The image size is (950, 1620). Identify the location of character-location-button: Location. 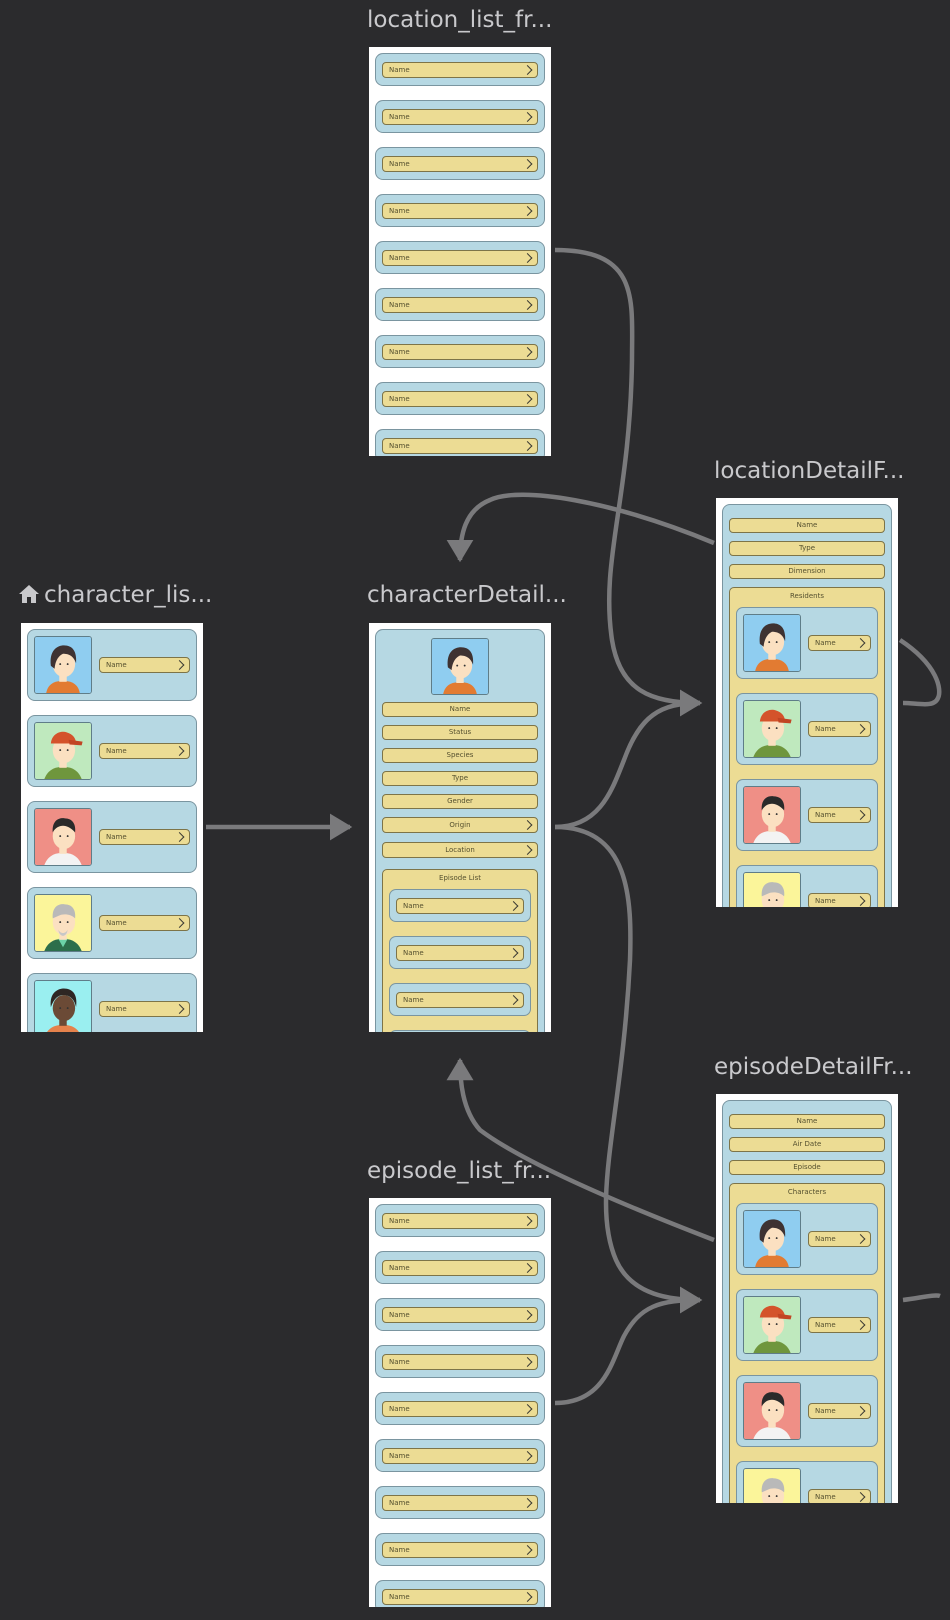
(460, 850).